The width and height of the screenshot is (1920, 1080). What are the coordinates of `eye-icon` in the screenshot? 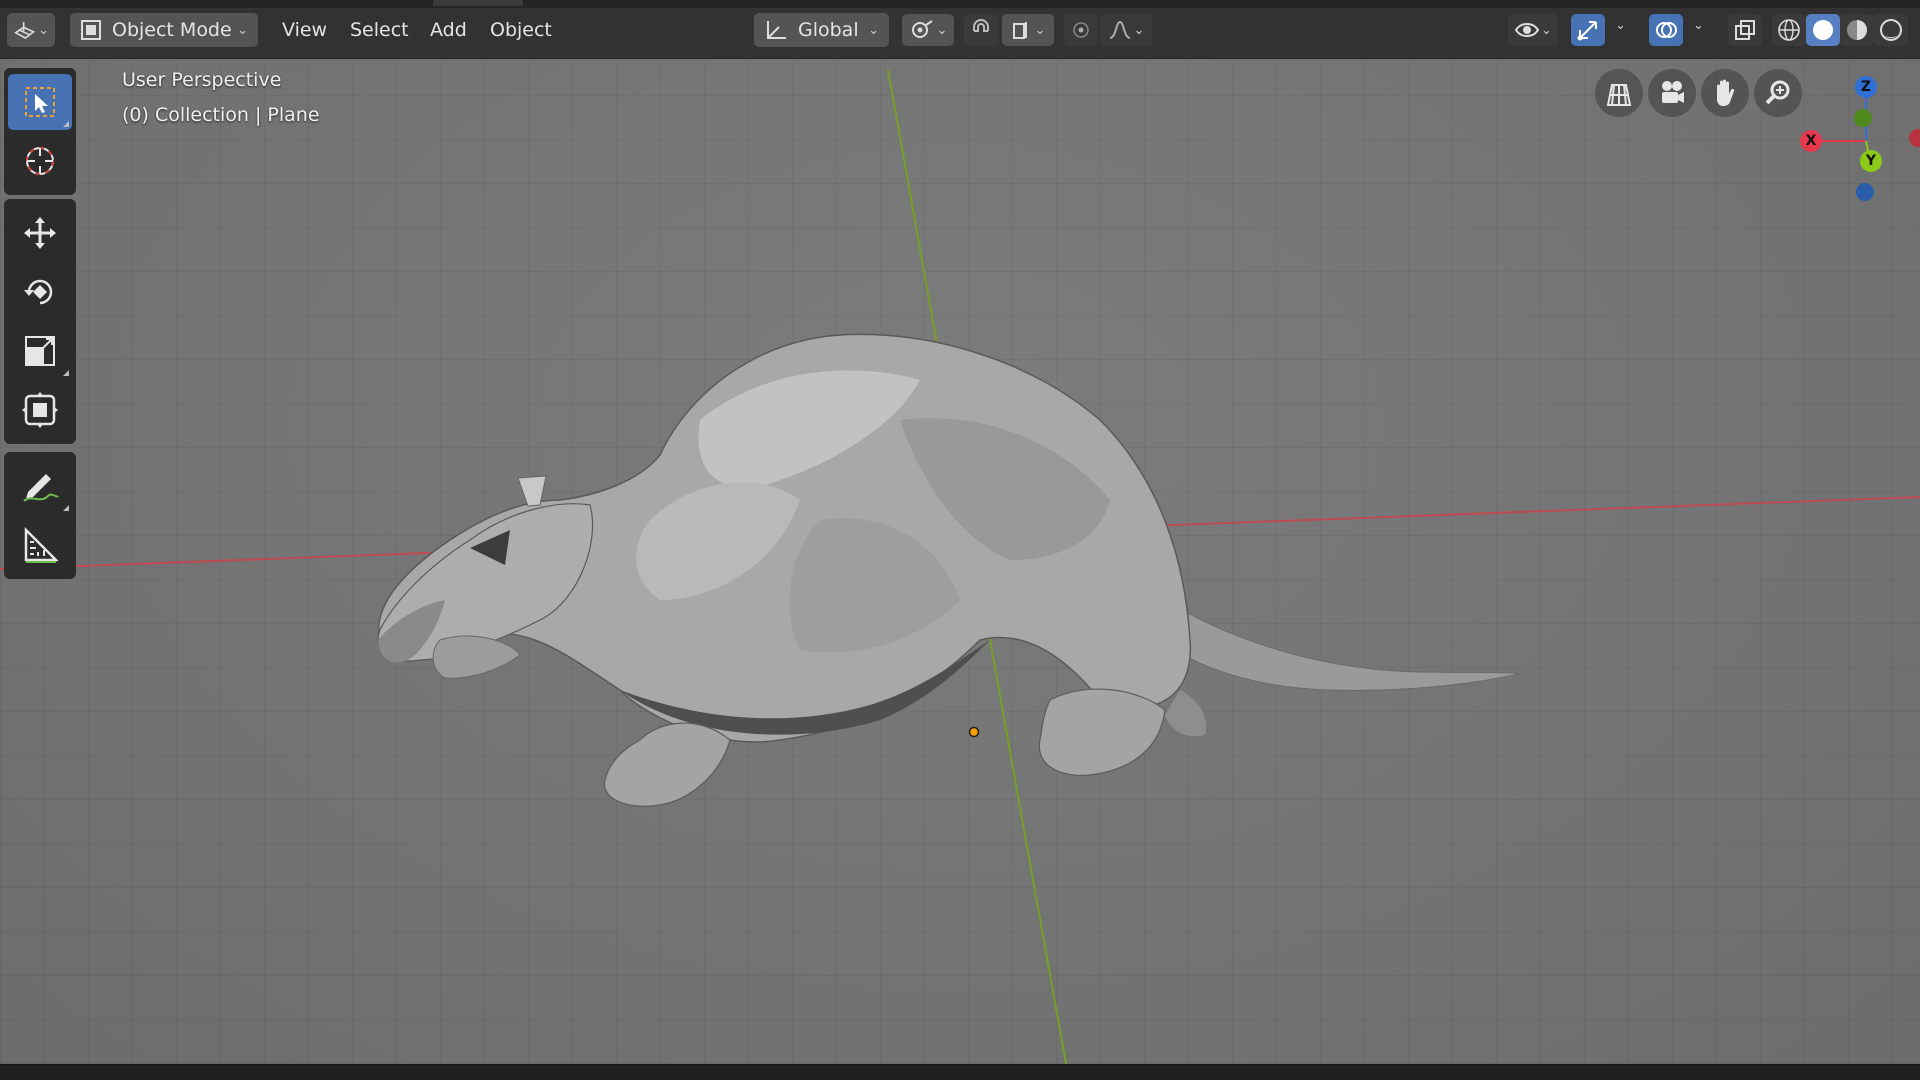 It's located at (1527, 30).